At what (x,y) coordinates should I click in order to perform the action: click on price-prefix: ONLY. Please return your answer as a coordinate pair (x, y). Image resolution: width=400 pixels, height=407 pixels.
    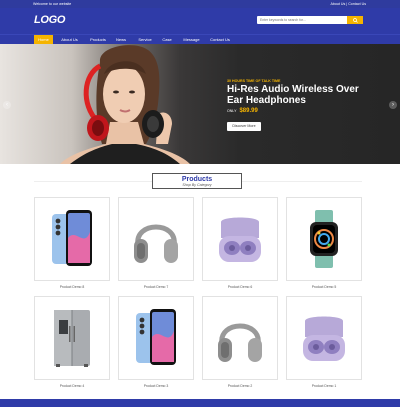
    Looking at the image, I should click on (232, 111).